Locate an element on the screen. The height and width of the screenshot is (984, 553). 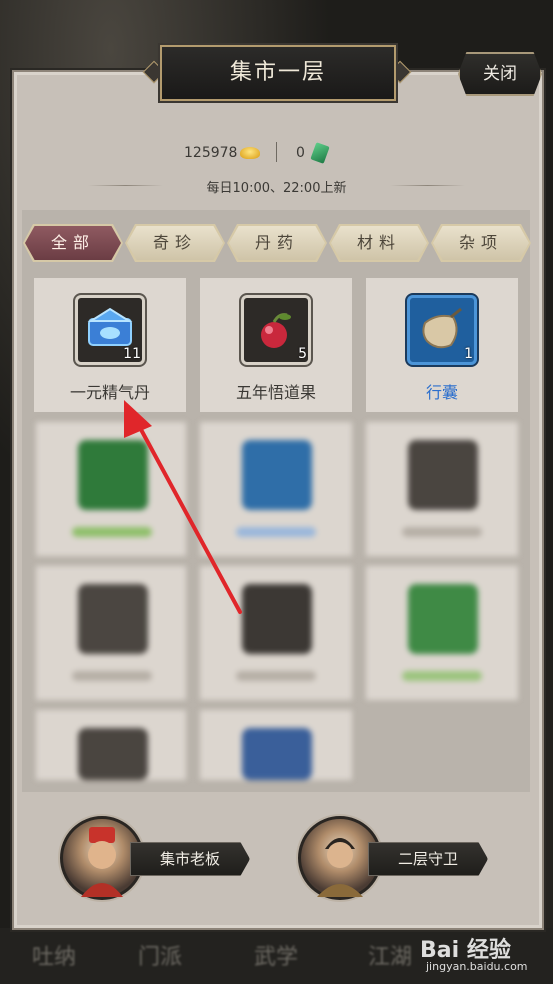
annotation-arrow is located at coordinates (183, 507).